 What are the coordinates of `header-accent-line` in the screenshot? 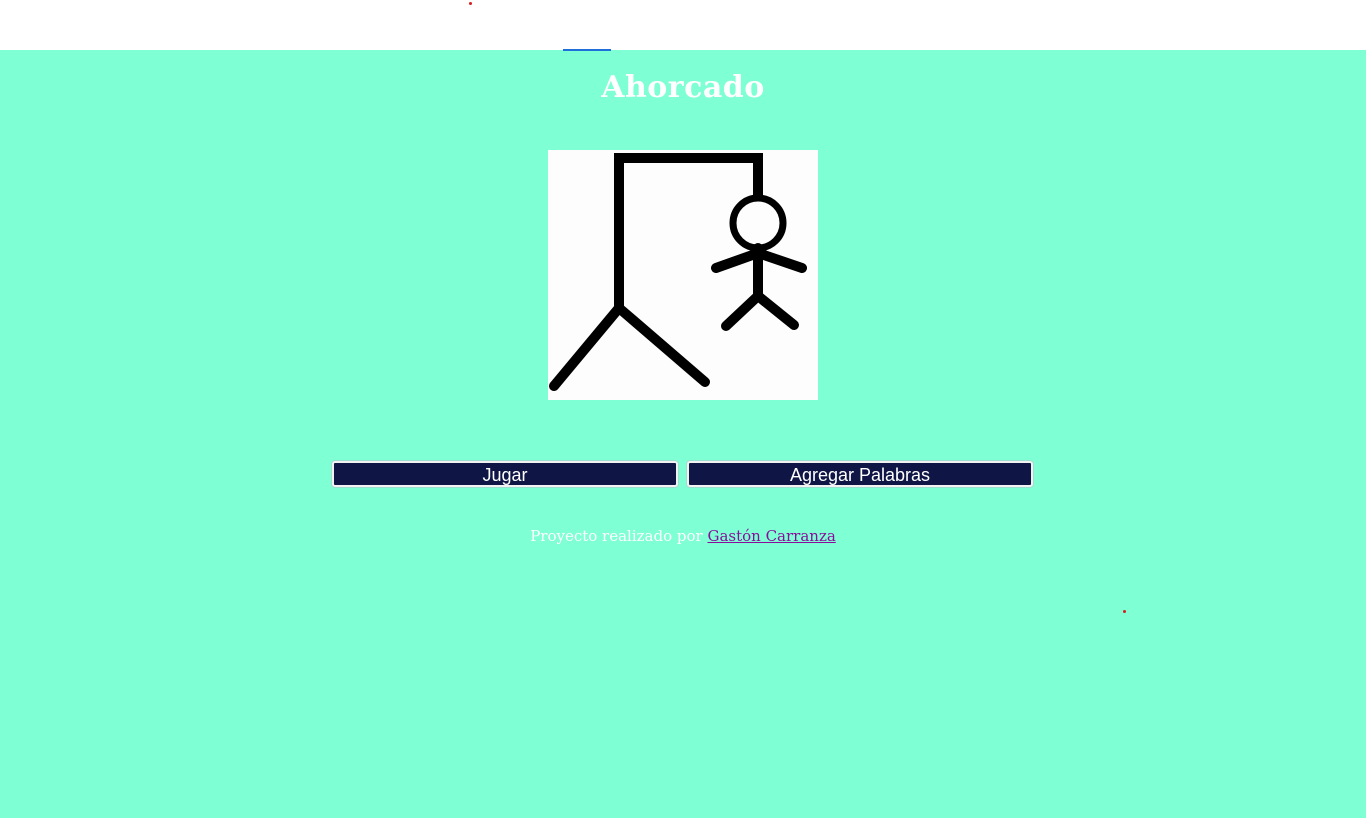 It's located at (587, 50).